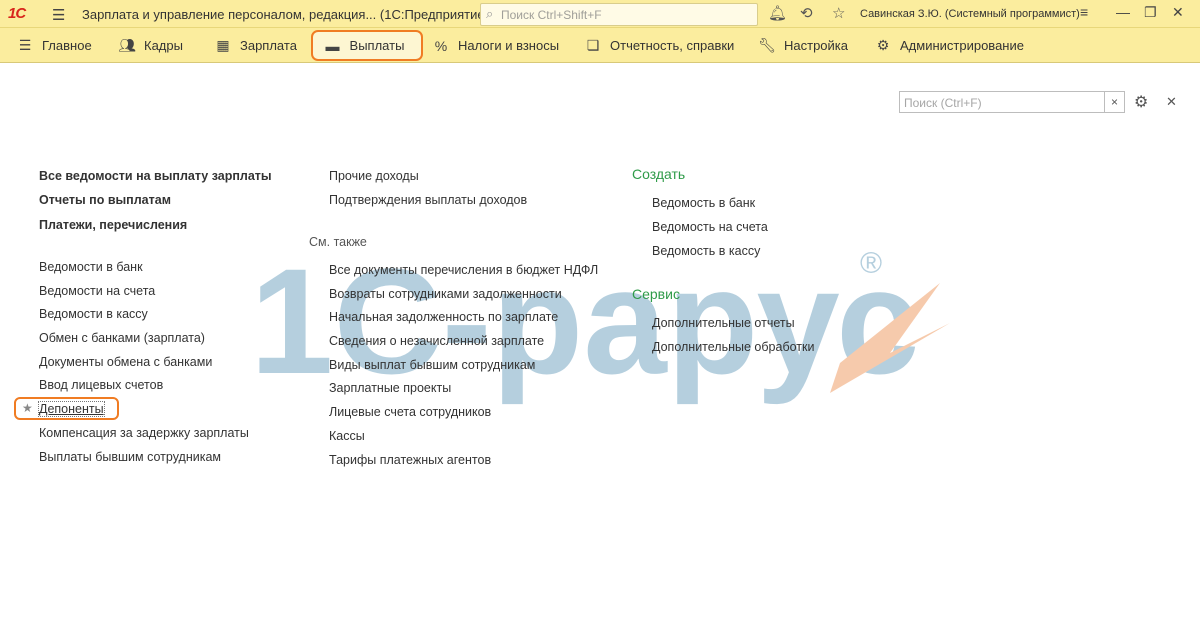 This screenshot has height=634, width=1200. Describe the element at coordinates (767, 45) in the screenshot. I see `wrench-icon: 🔧︎` at that location.